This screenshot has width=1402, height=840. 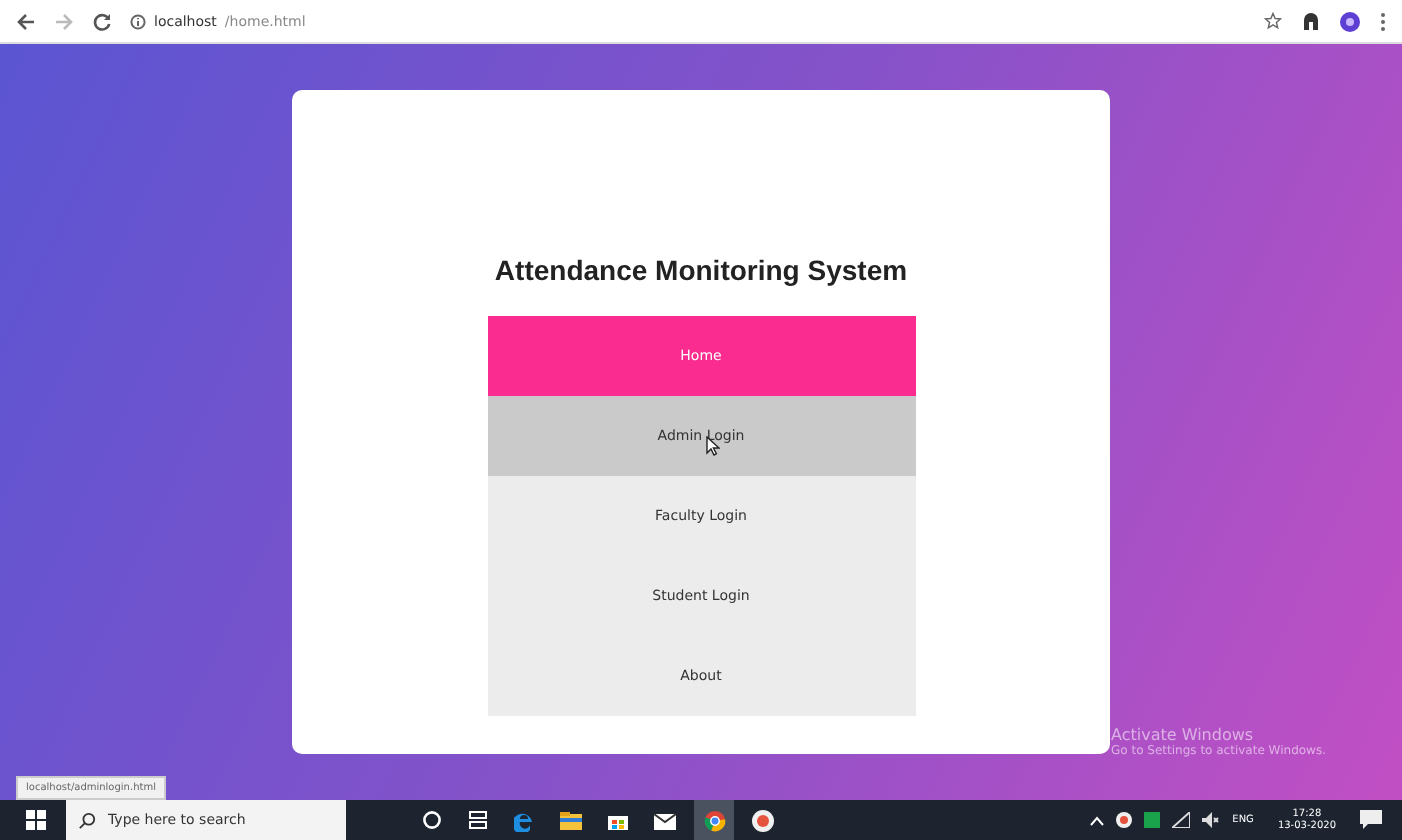 What do you see at coordinates (714, 820) in the screenshot?
I see `chrome-icon` at bounding box center [714, 820].